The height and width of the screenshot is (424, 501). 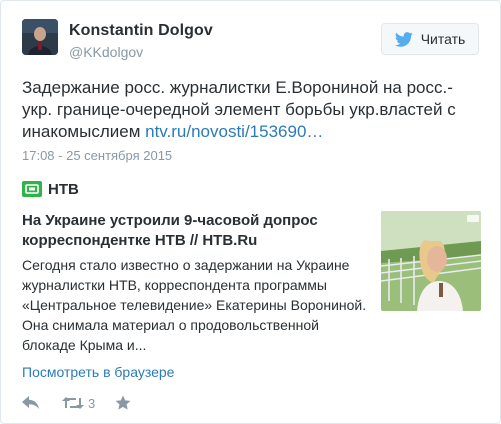 What do you see at coordinates (97, 155) in the screenshot?
I see `tweet-timestamp: 17:08 - 25 сентября 2015` at bounding box center [97, 155].